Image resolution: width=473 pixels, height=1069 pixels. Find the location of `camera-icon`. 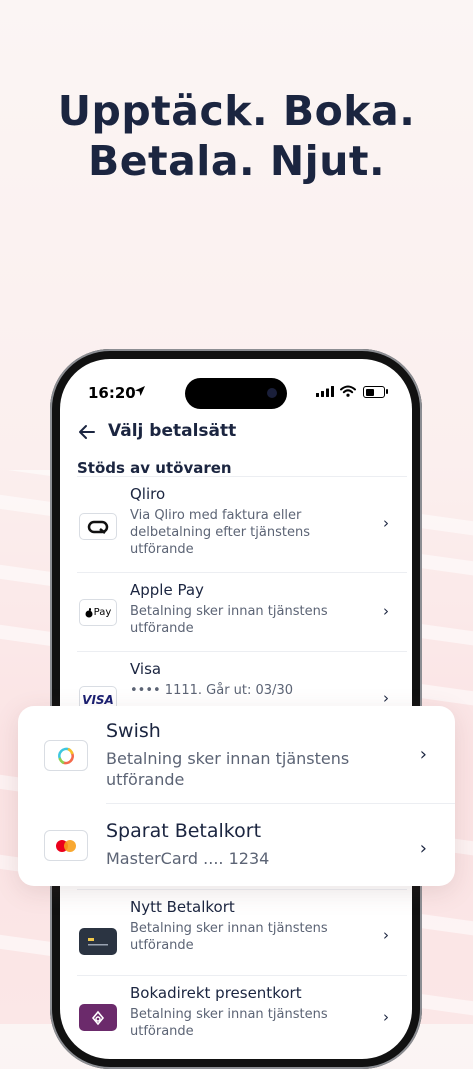

camera-icon is located at coordinates (272, 393).